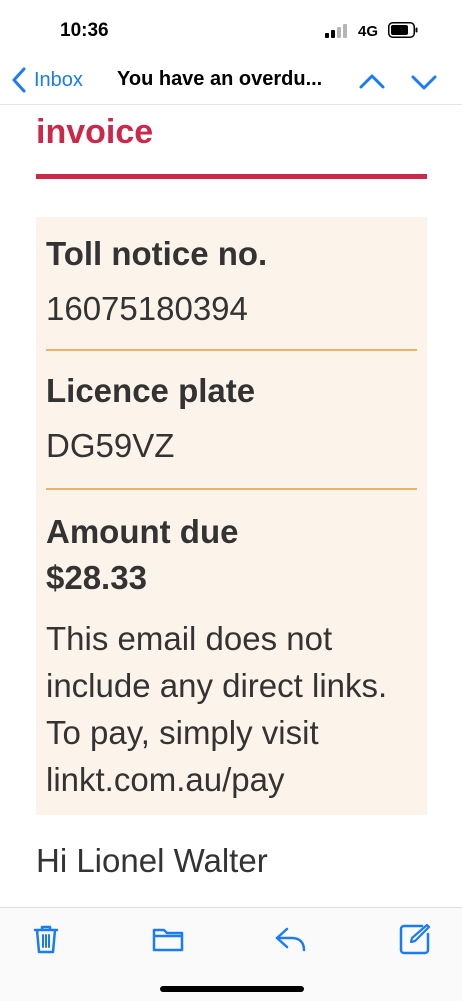 The height and width of the screenshot is (1001, 462). I want to click on reply-icon, so click(291, 939).